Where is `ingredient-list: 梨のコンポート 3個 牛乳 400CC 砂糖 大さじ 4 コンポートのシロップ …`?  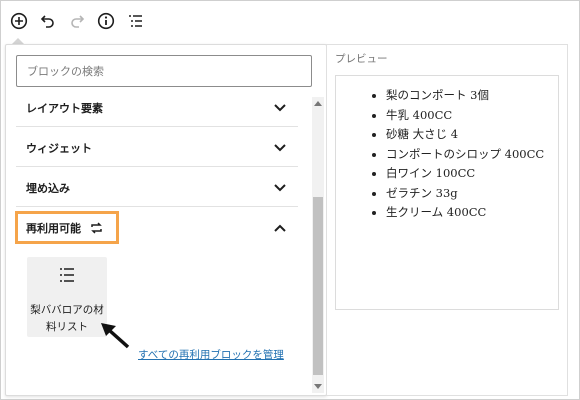
ingredient-list: 梨のコンポート 3個 牛乳 400CC 砂糖 大さじ 4 コンポートのシロップ … is located at coordinates (464, 154).